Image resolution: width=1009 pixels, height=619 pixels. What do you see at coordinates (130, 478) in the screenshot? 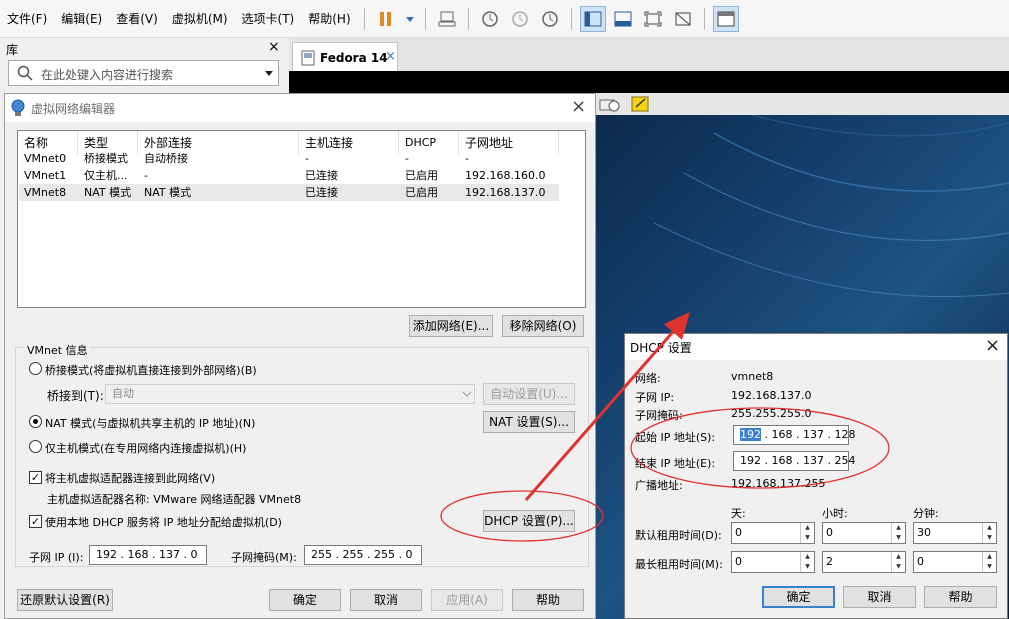
I see `connect-adapter-label: 将主机虚拟适配器连接到此网络(V)` at bounding box center [130, 478].